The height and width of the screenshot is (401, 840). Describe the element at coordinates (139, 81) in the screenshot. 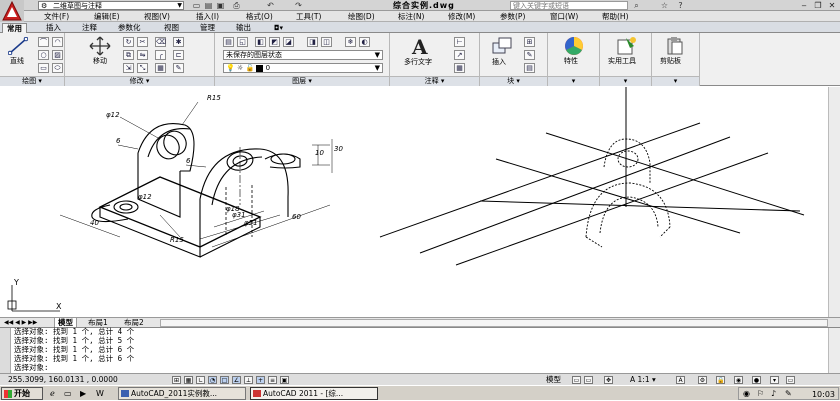

I see `modify-panel-footer: 修改 ▾` at that location.